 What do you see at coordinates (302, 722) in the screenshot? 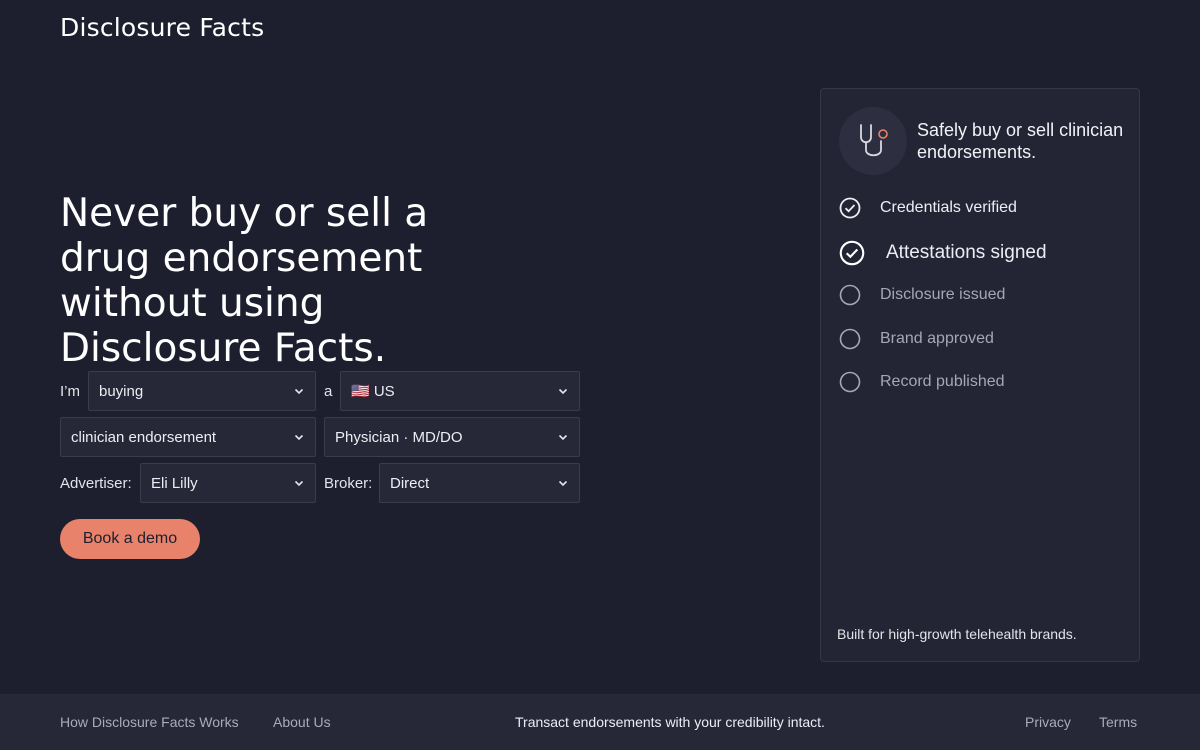
I see `footer-link-about: About Us` at bounding box center [302, 722].